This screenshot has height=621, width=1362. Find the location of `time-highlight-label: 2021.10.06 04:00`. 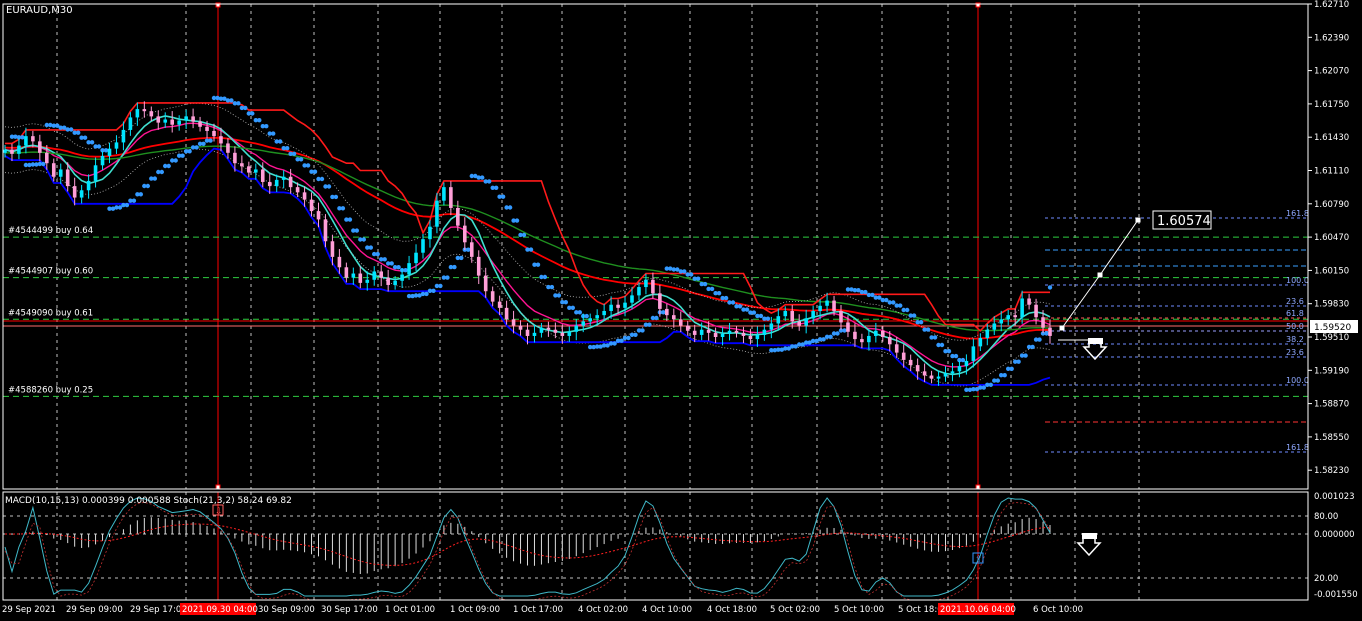

time-highlight-label: 2021.10.06 04:00 is located at coordinates (978, 610).